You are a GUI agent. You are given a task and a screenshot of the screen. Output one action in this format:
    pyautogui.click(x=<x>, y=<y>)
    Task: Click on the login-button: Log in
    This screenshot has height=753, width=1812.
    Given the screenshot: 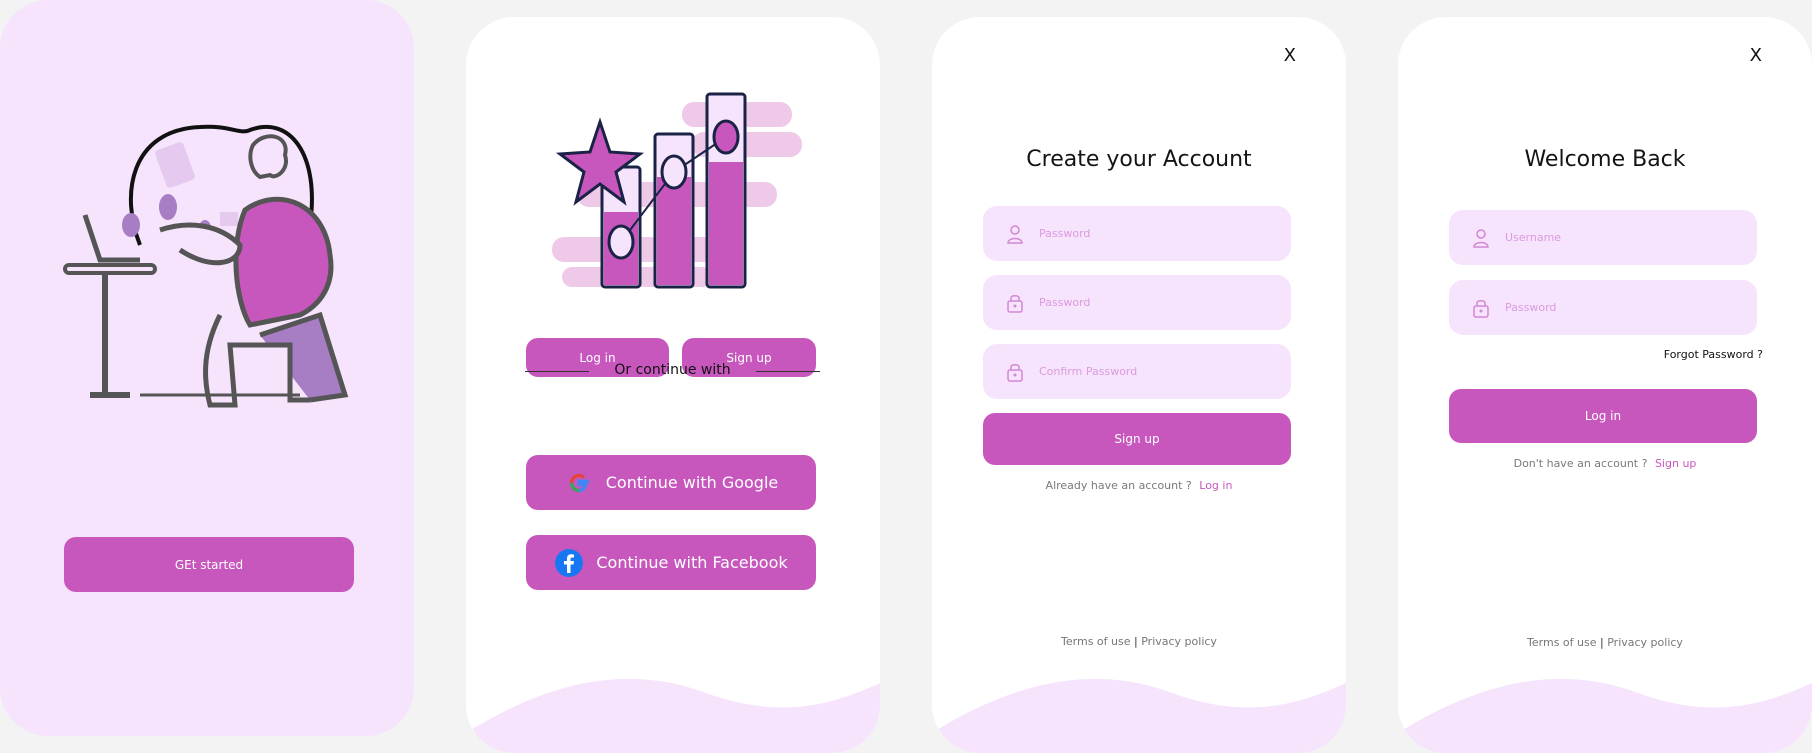 What is the action you would take?
    pyautogui.click(x=1603, y=416)
    